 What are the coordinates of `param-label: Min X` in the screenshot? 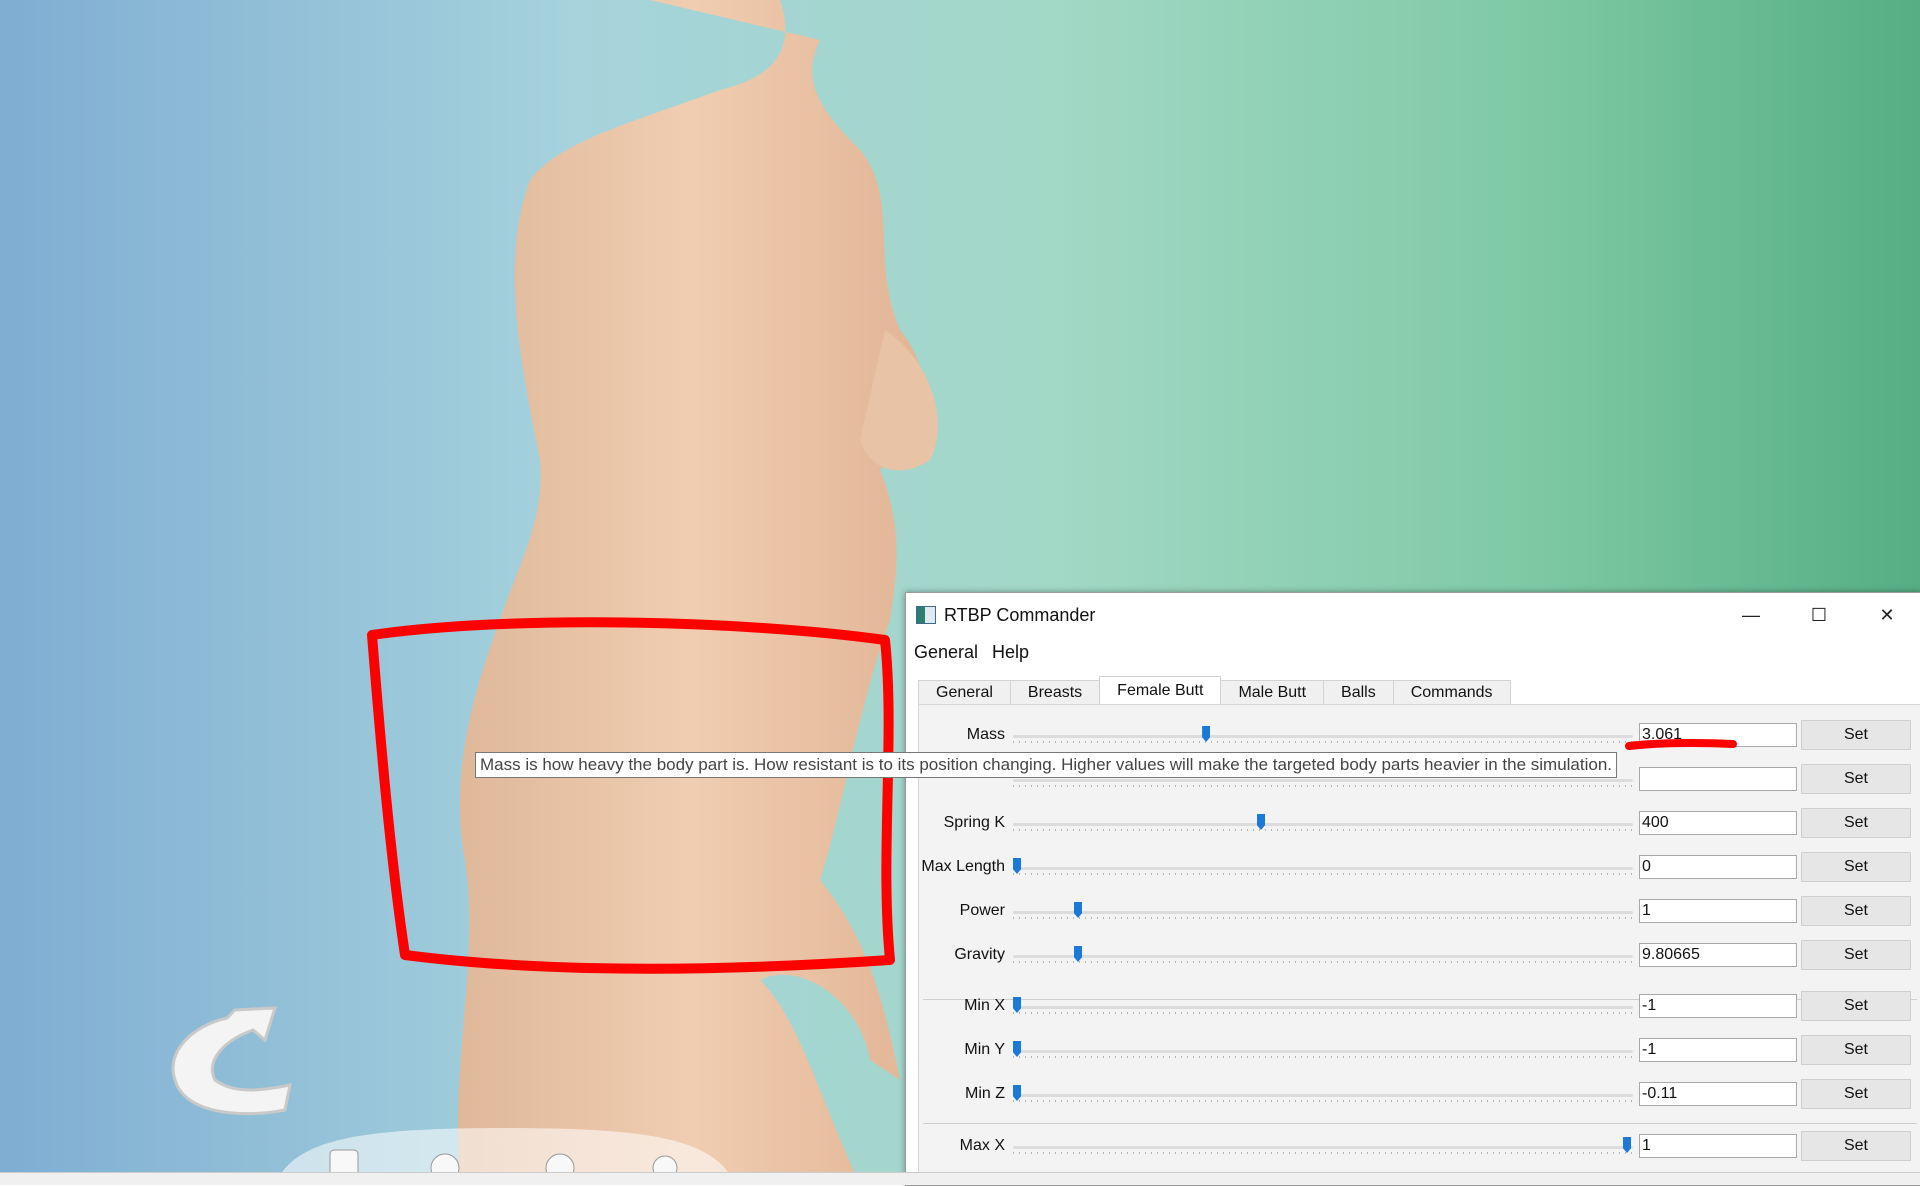 It's located at (984, 1005).